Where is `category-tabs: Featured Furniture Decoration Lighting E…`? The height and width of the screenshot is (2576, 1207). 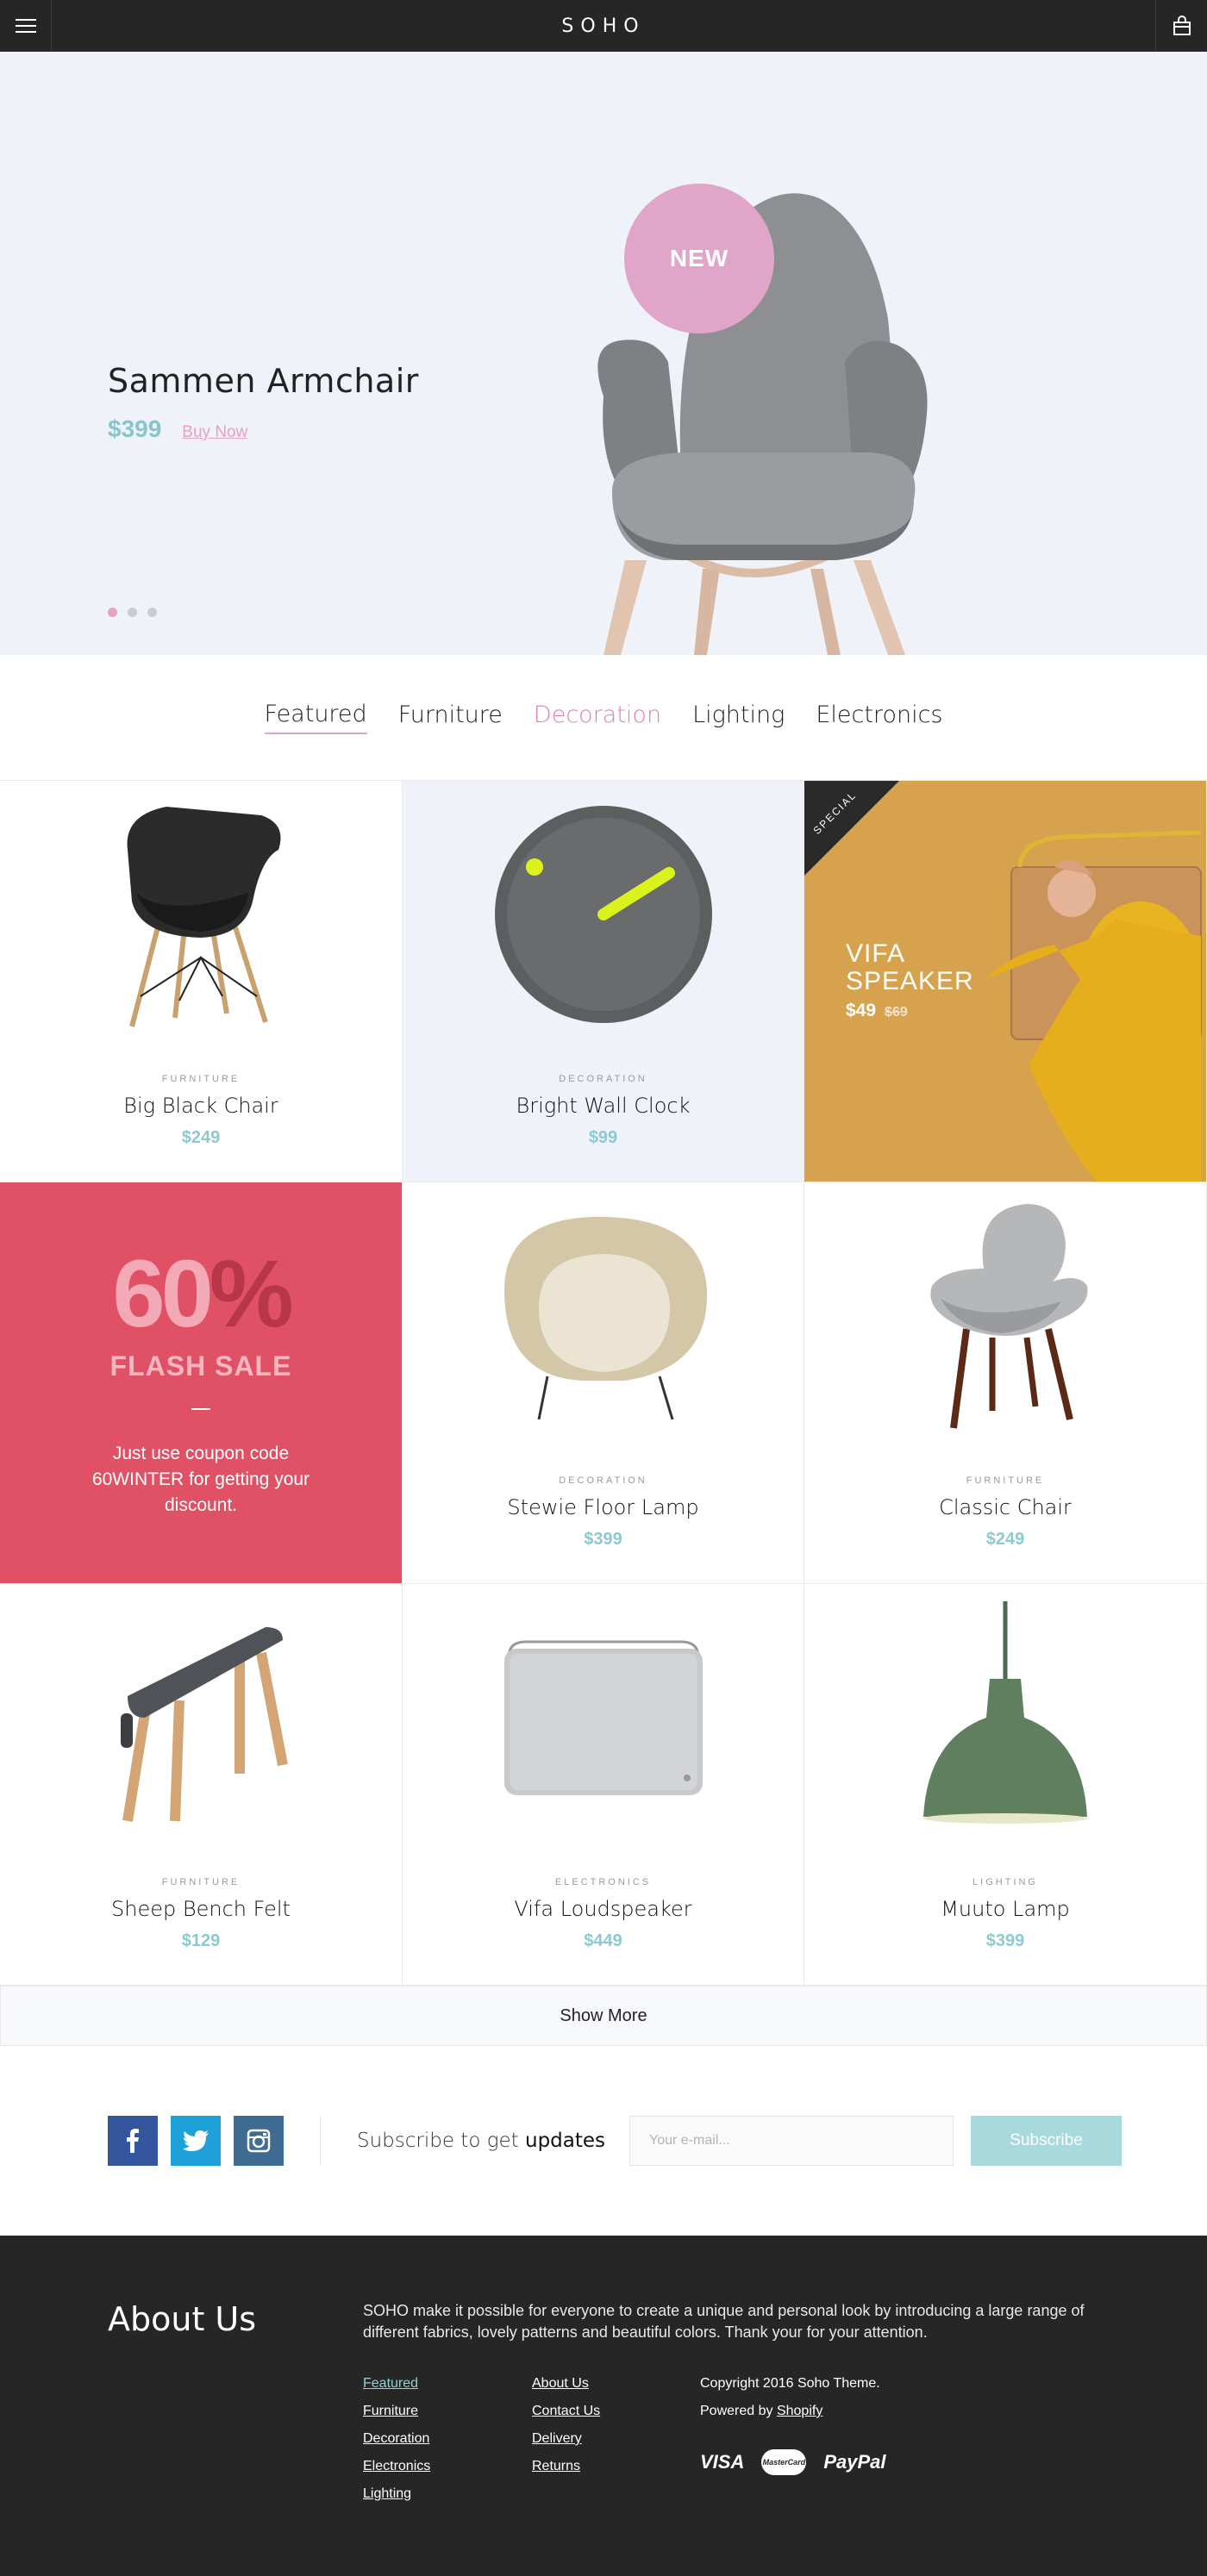
category-tabs: Featured Furniture Decoration Lighting E… is located at coordinates (603, 717).